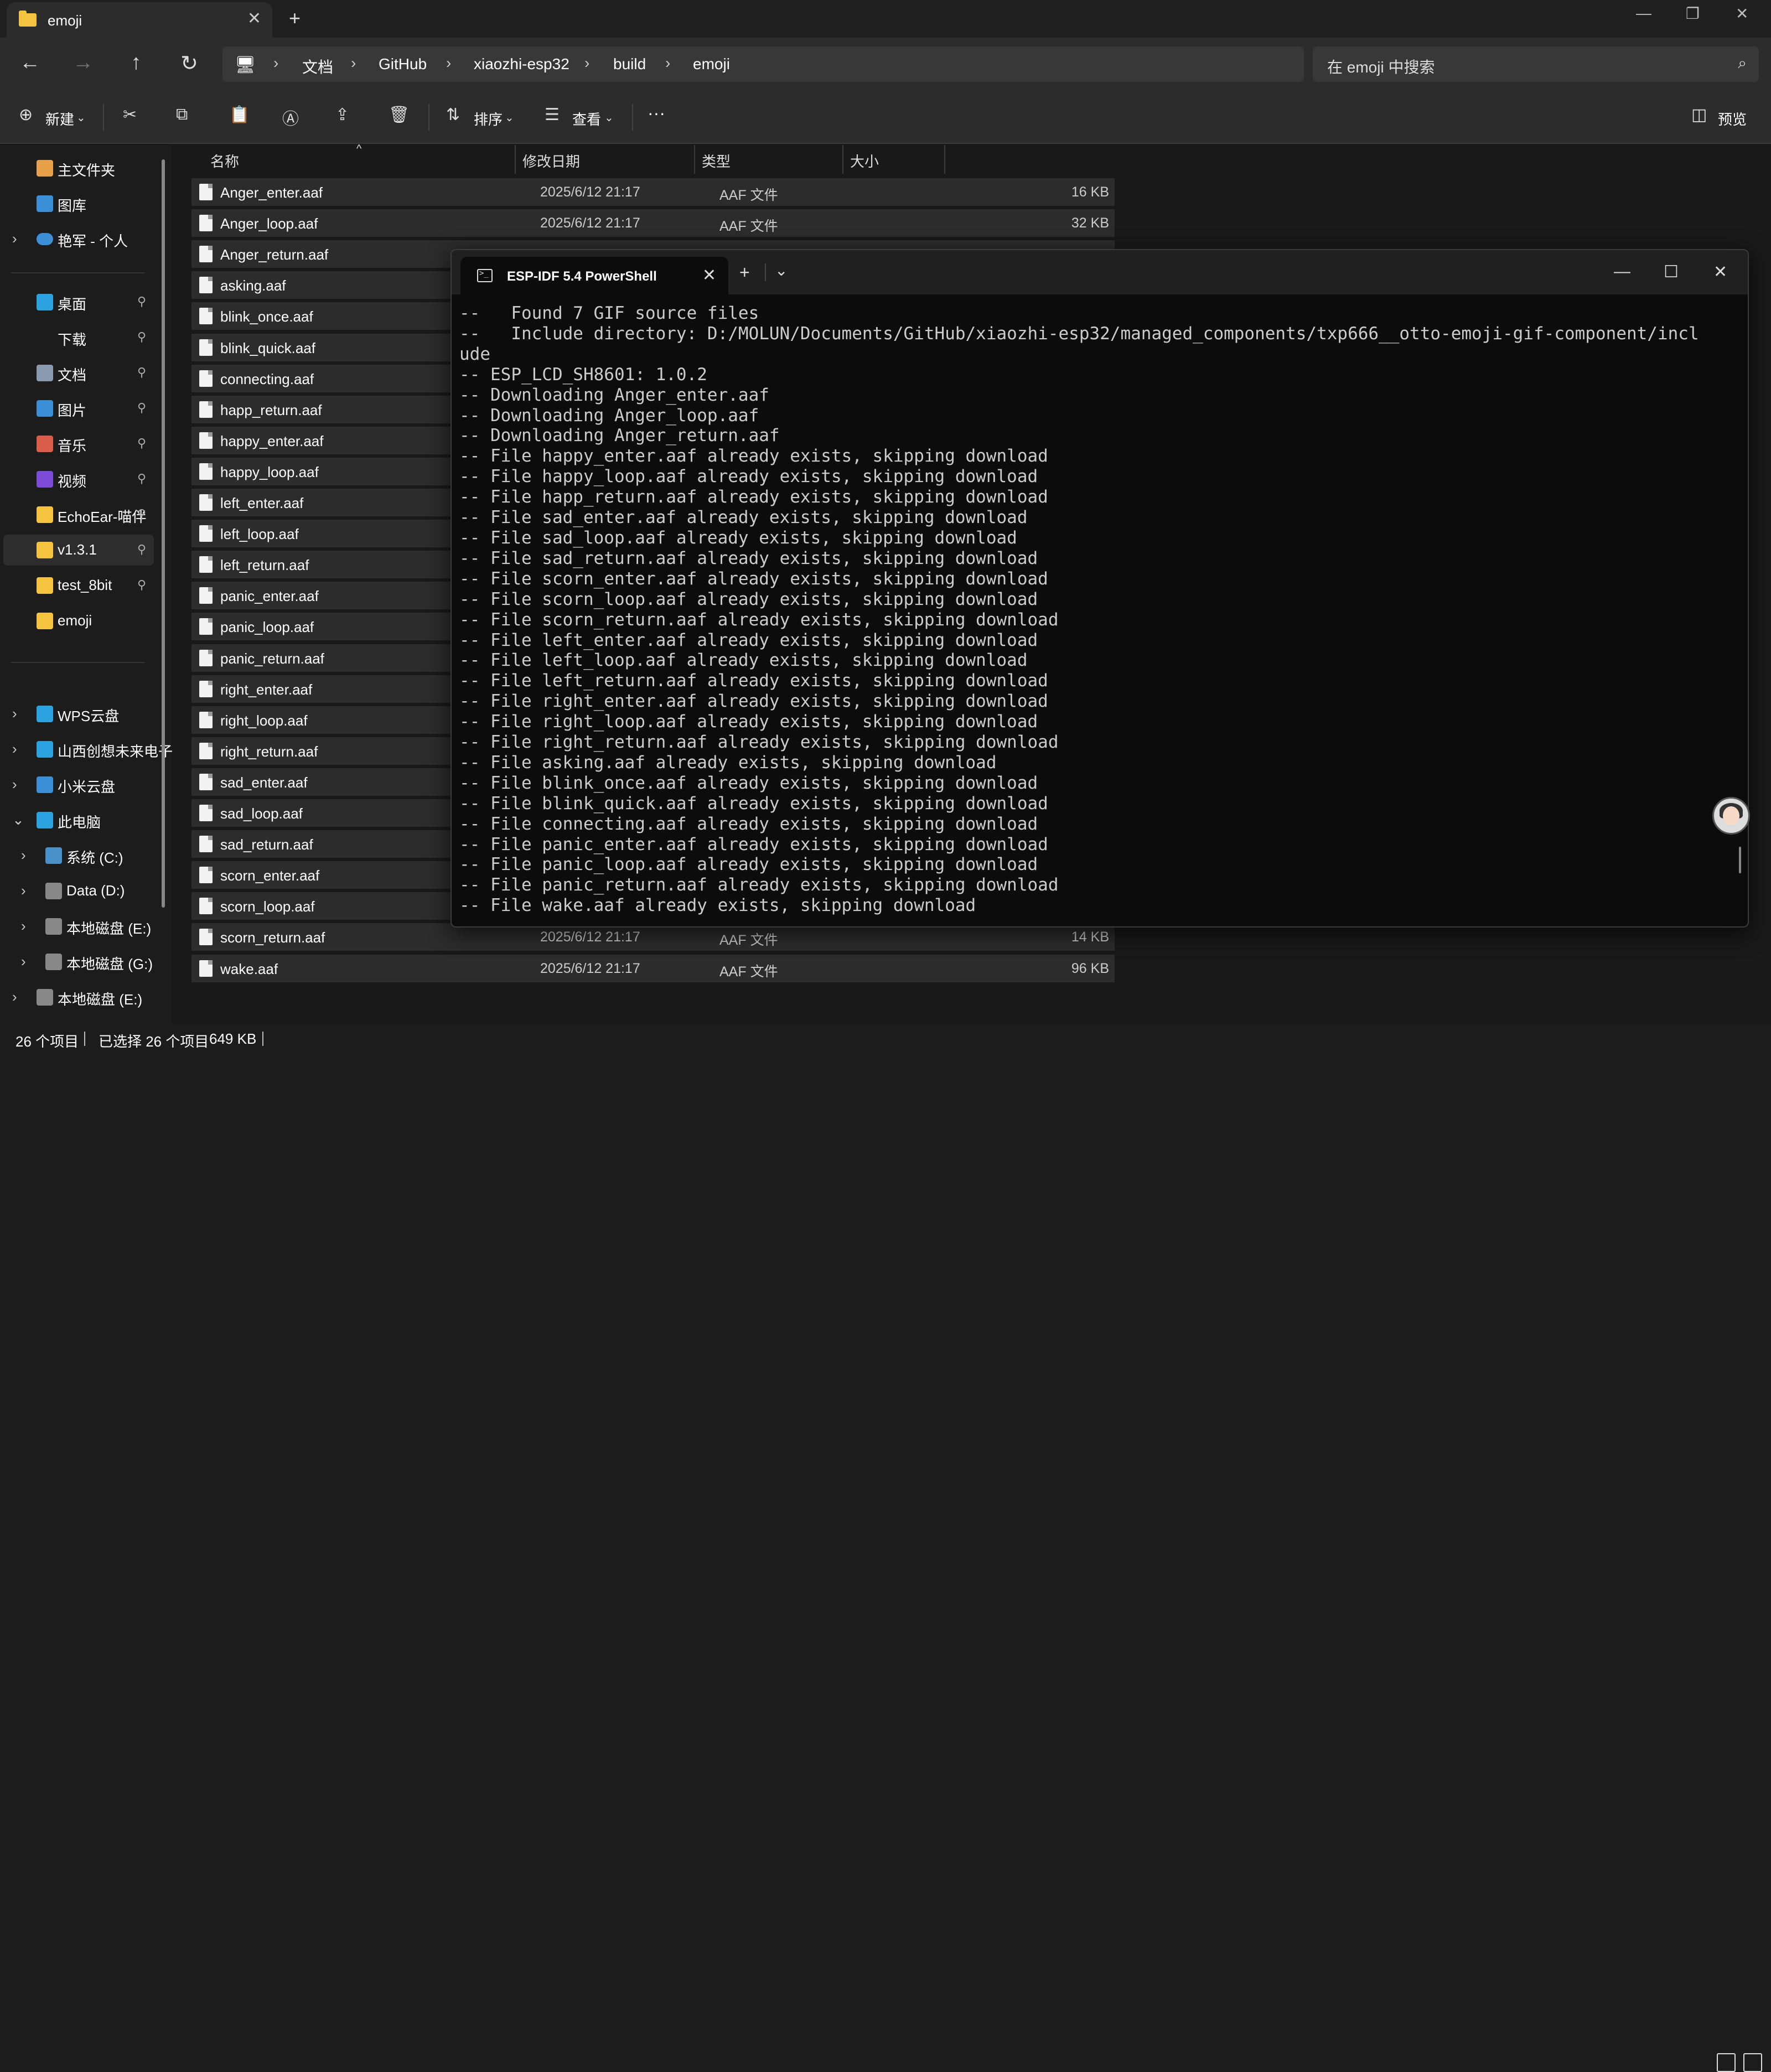  What do you see at coordinates (78, 855) in the screenshot?
I see `sidebar-item-drive: › 系统 (C:)` at bounding box center [78, 855].